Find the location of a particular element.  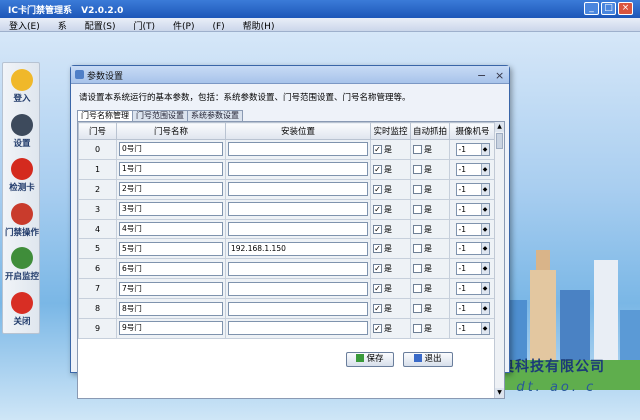

sidebar-button-1: 设置 is located at coordinates (22, 134).